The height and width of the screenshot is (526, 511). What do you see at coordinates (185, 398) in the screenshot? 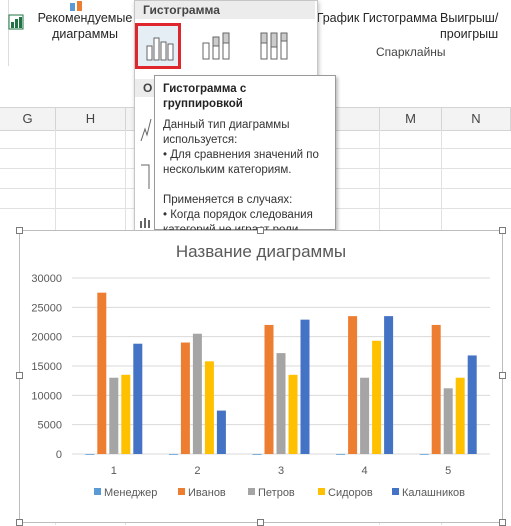
I see `bar-Иванов-2` at bounding box center [185, 398].